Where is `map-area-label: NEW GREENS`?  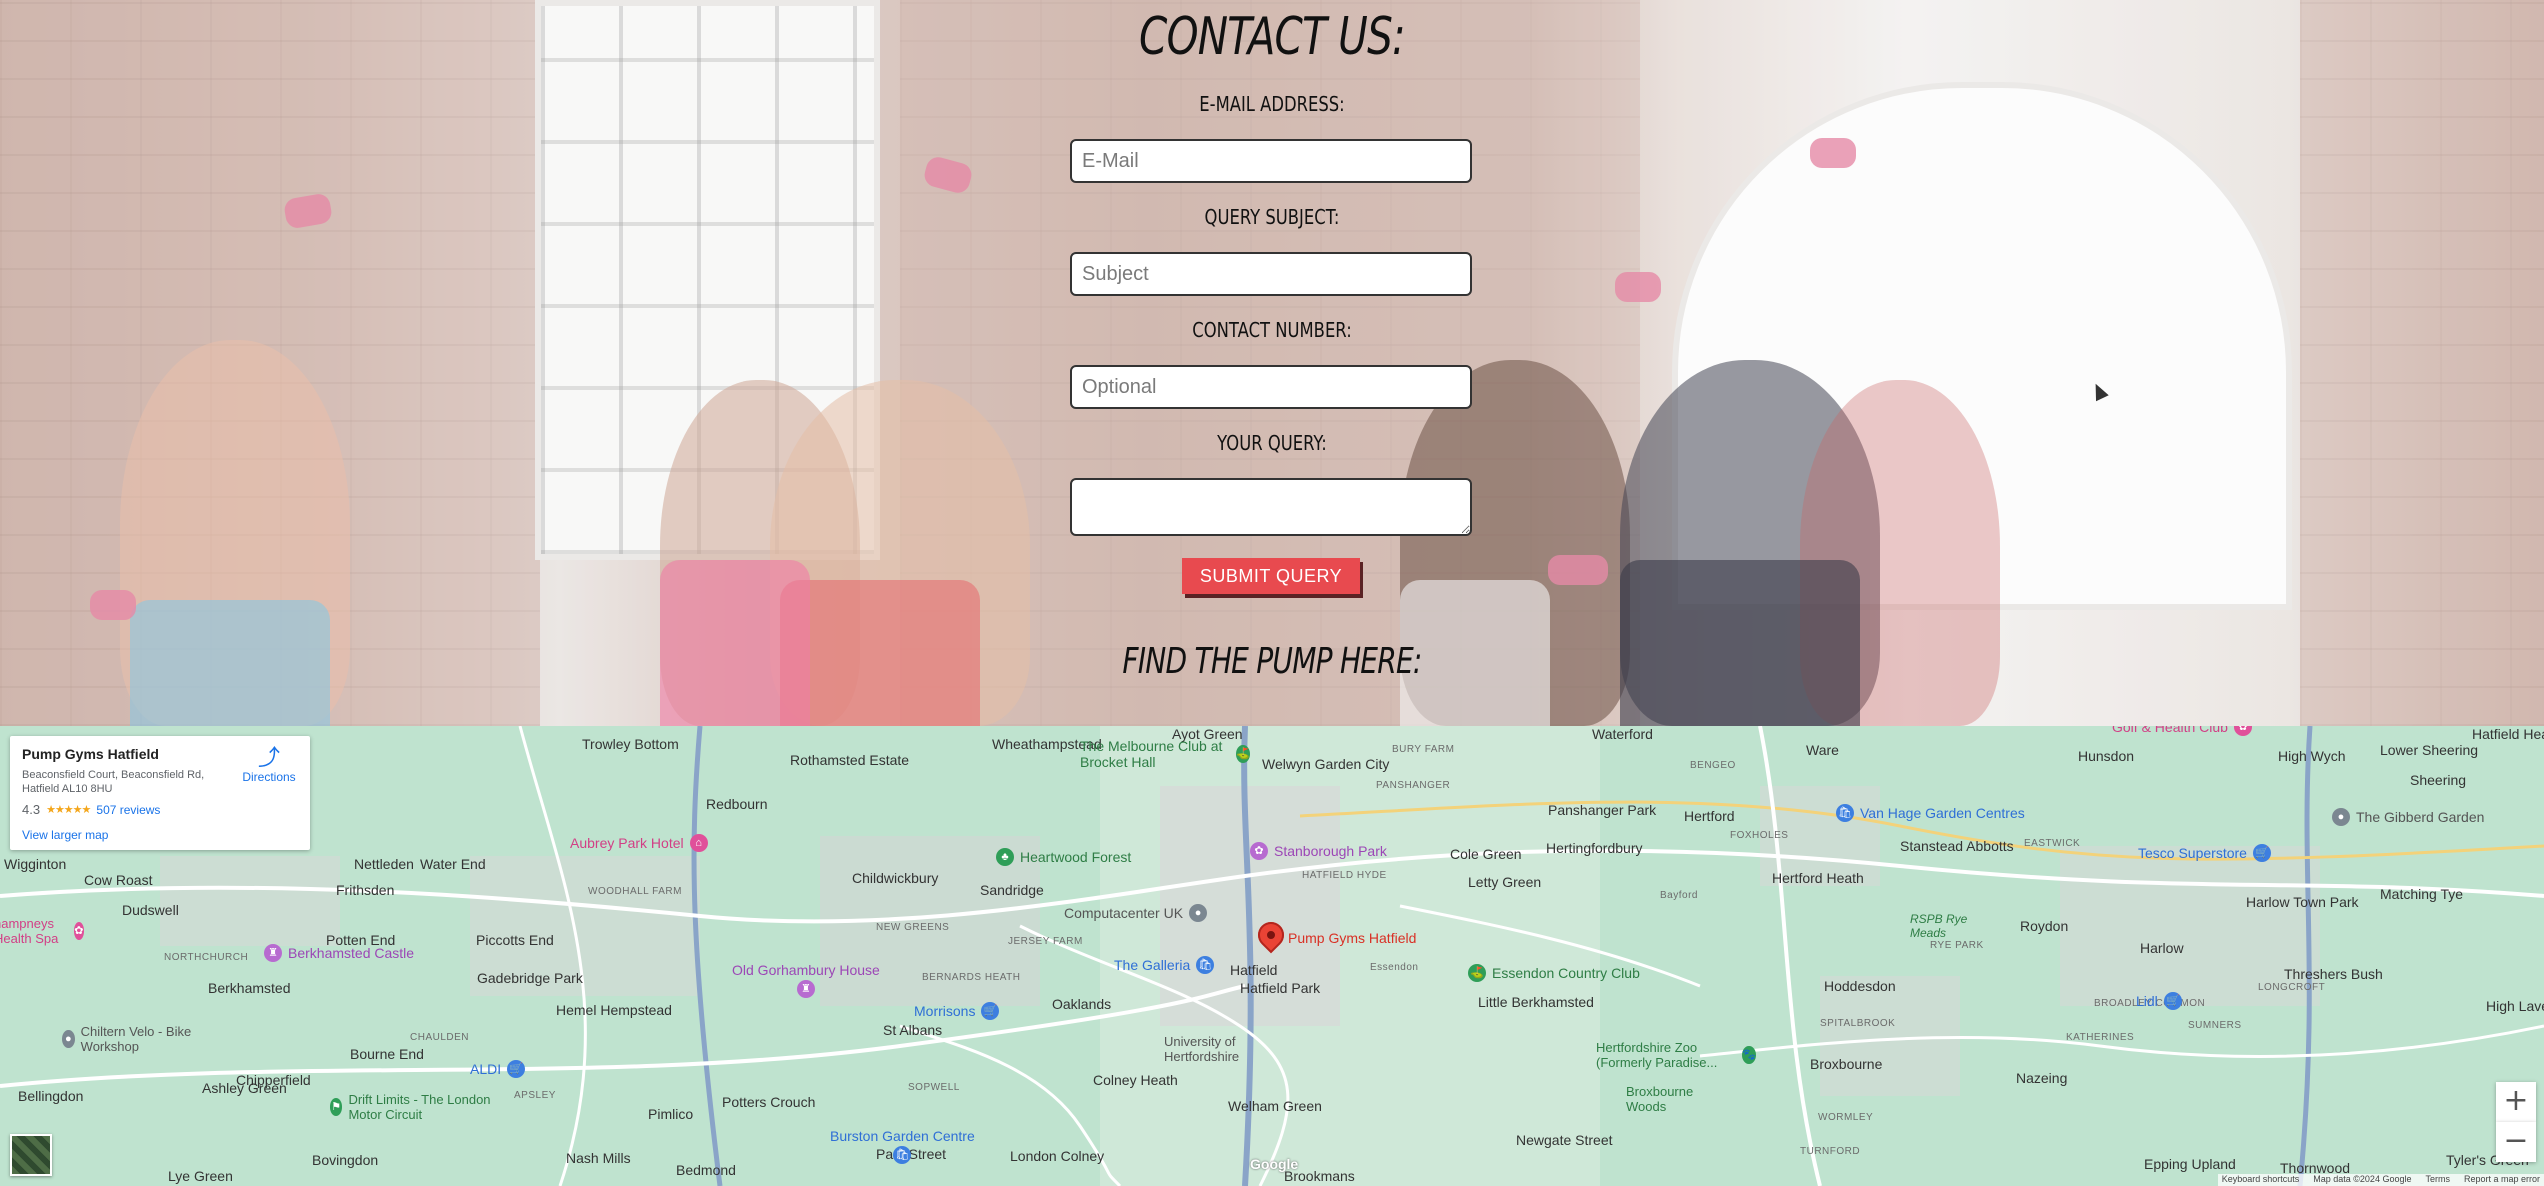
map-area-label: NEW GREENS is located at coordinates (913, 927).